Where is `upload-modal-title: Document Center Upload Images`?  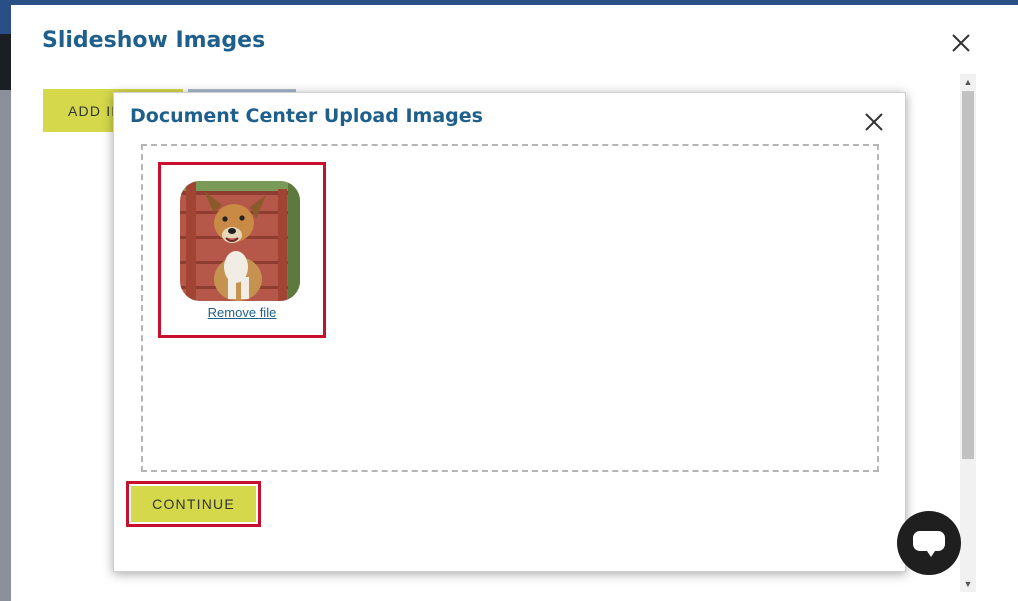
upload-modal-title: Document Center Upload Images is located at coordinates (306, 116).